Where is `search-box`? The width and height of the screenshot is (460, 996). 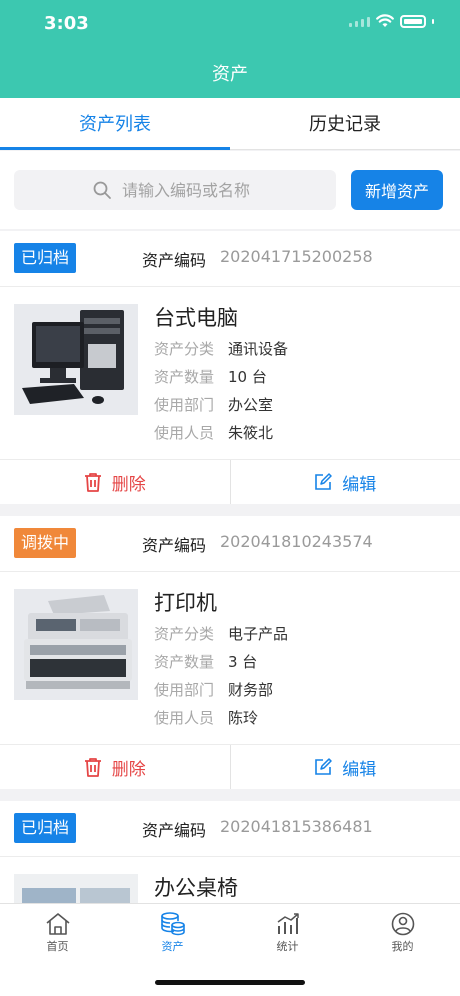 search-box is located at coordinates (175, 190).